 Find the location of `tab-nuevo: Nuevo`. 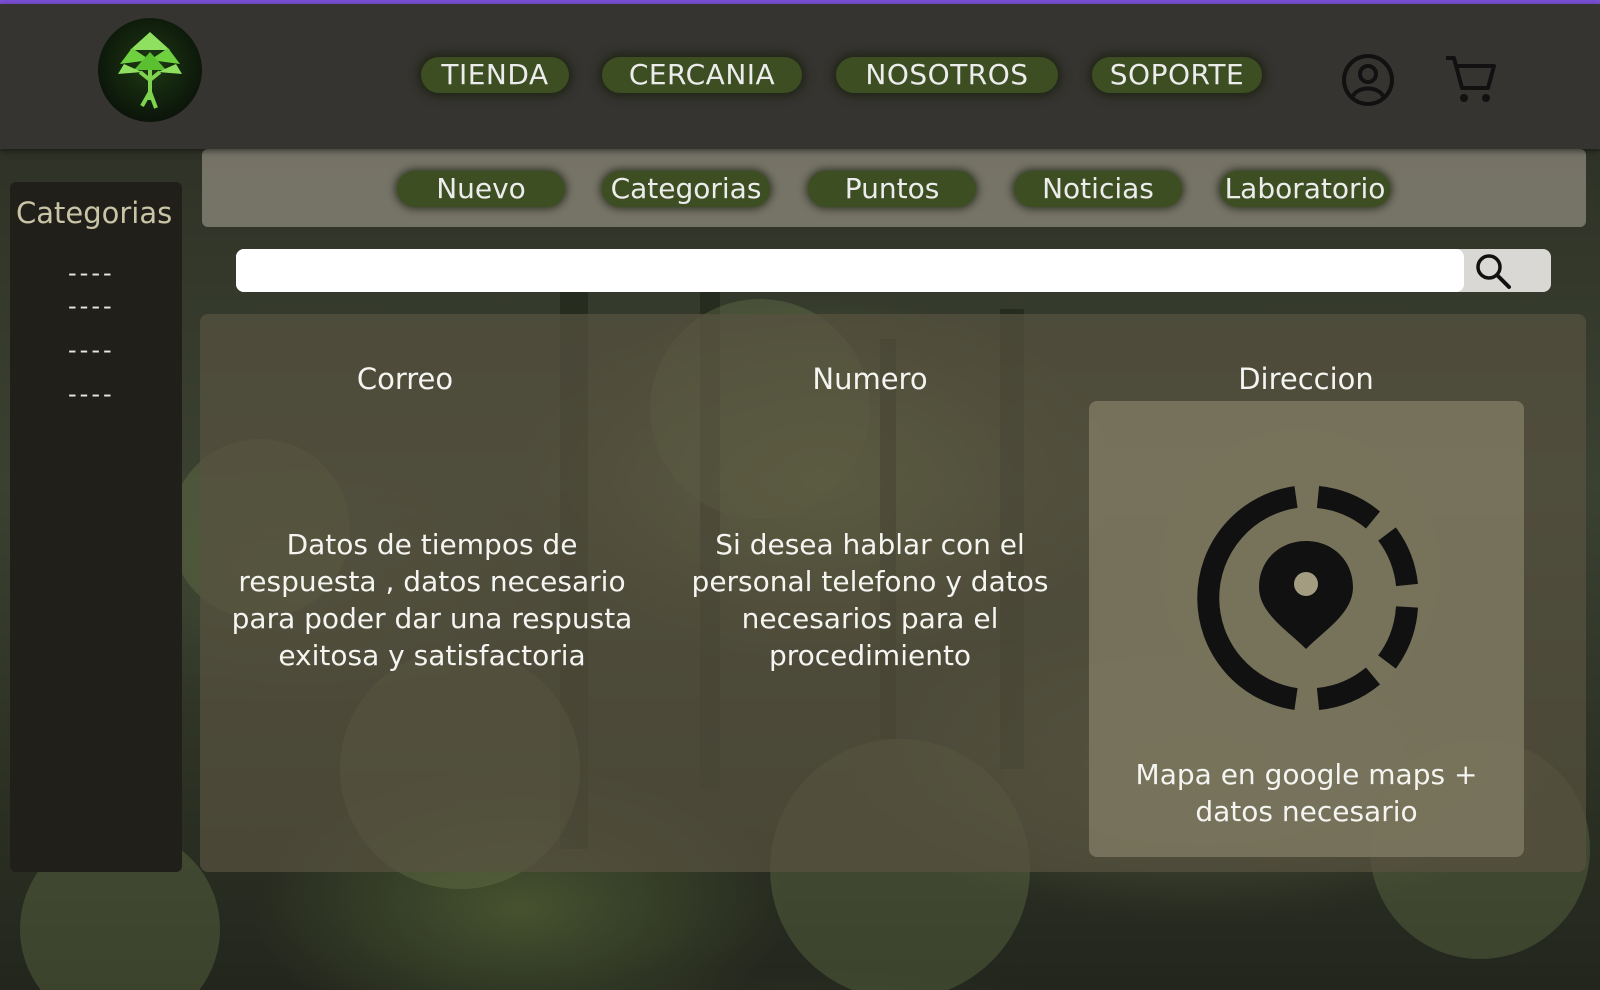

tab-nuevo: Nuevo is located at coordinates (481, 189).